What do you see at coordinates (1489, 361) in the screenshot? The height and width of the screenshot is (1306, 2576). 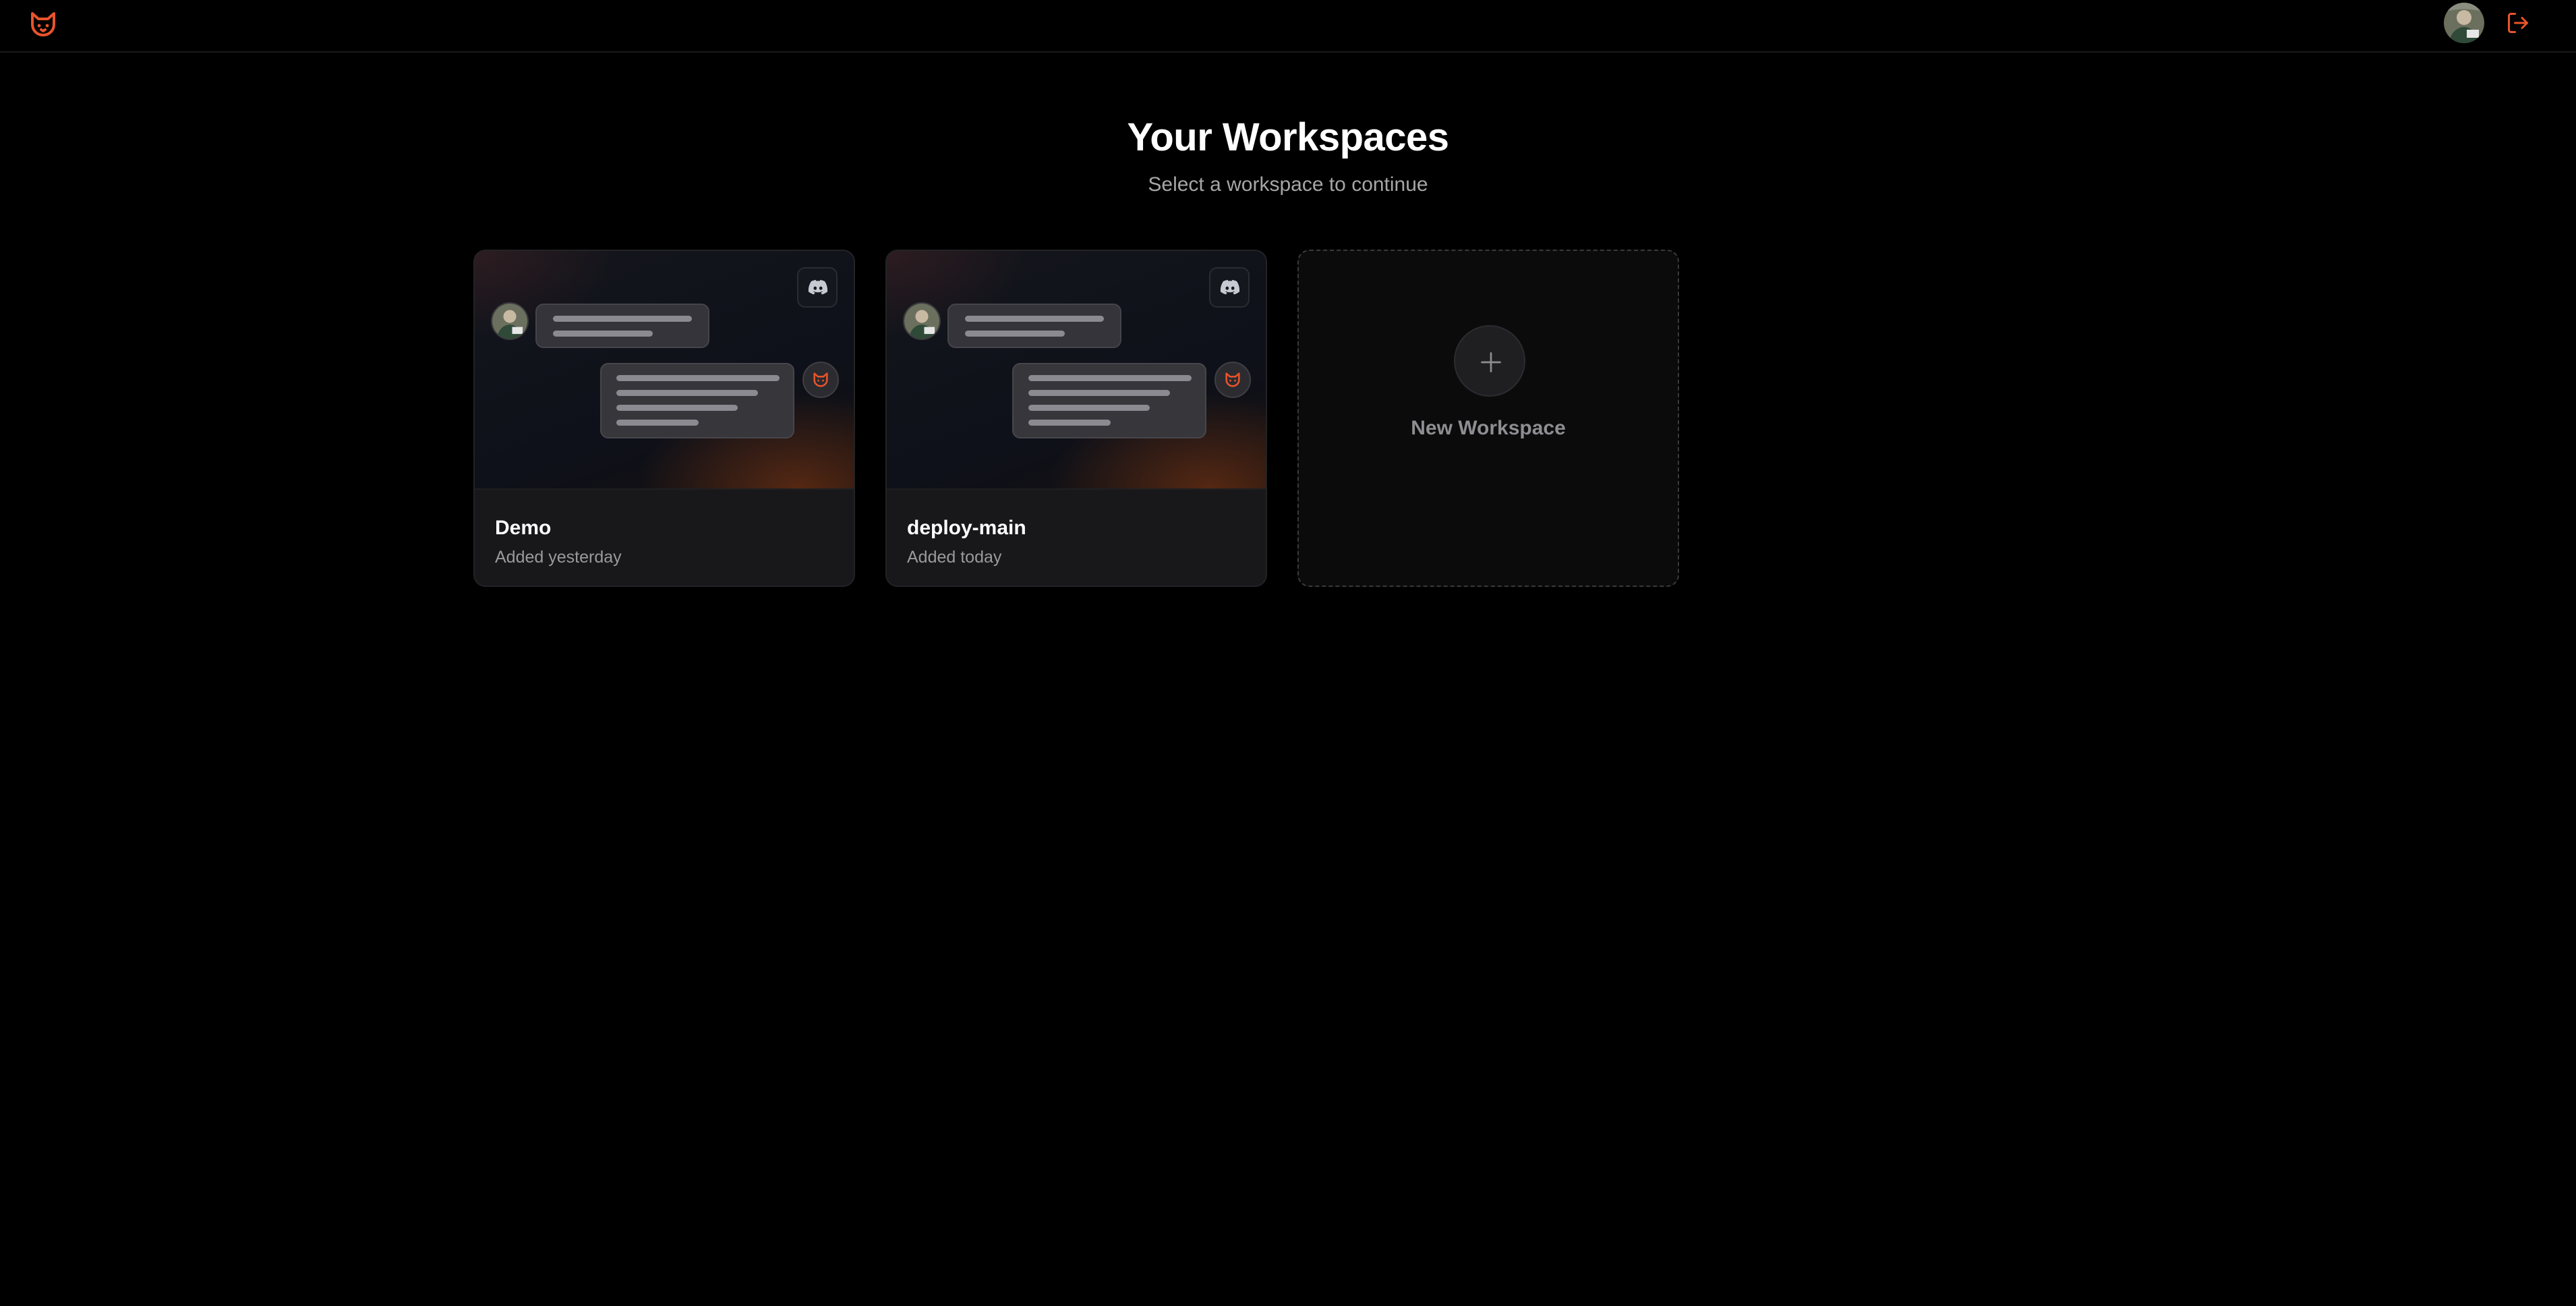 I see `plus-icon` at bounding box center [1489, 361].